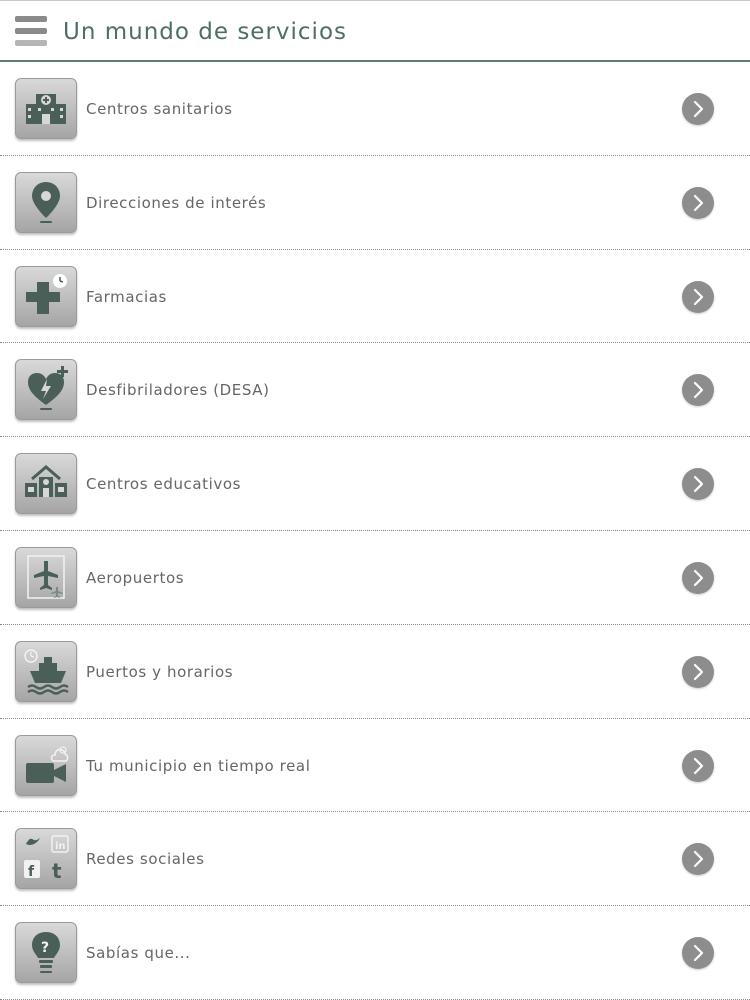  I want to click on list-item-label: Aeropuertos, so click(135, 577).